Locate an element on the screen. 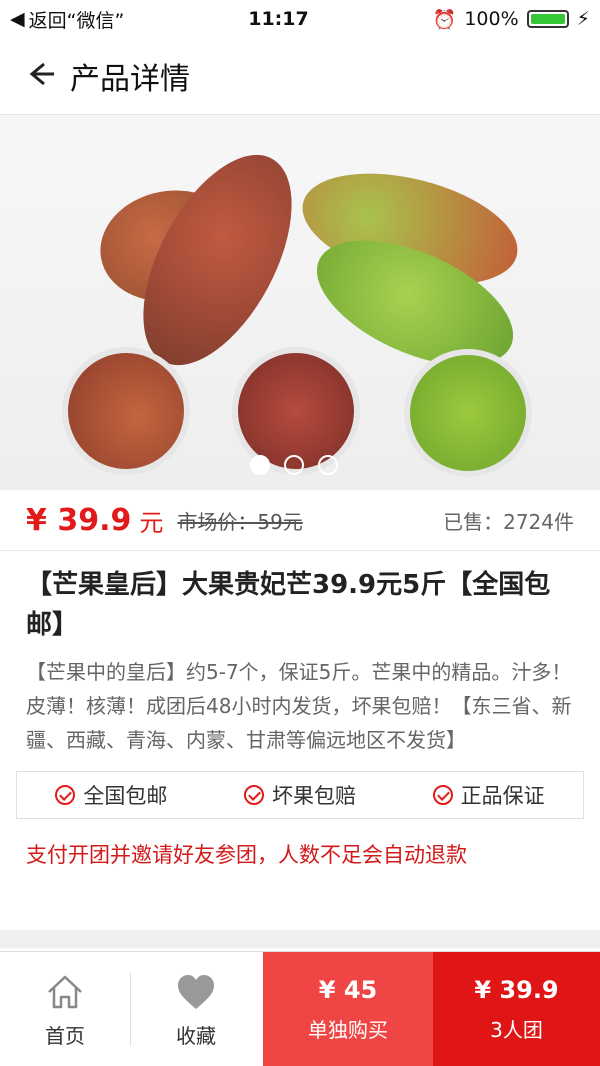  product-title: 【芒果皇后】大果贵妃芒39.9元5斤【全国包邮】 is located at coordinates (288, 605).